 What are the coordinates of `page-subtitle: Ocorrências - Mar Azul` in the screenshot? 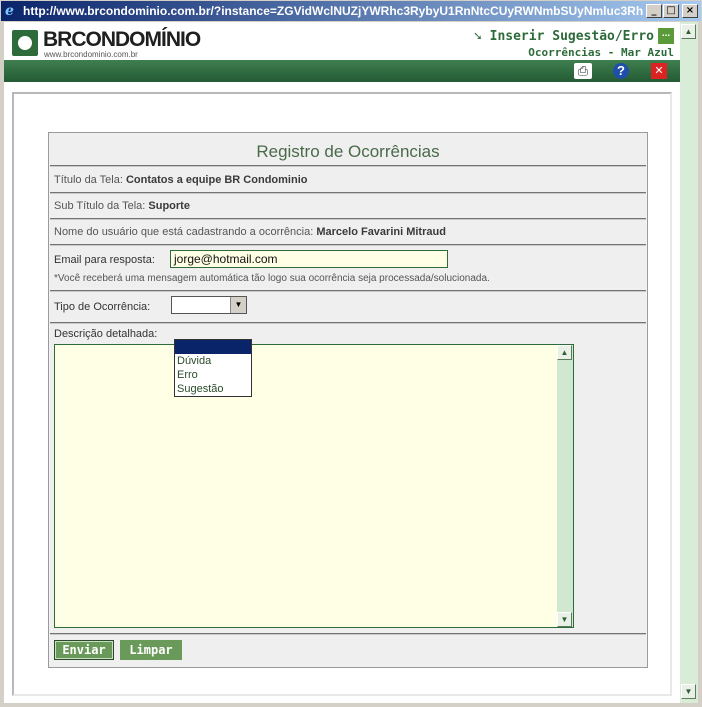 It's located at (601, 52).